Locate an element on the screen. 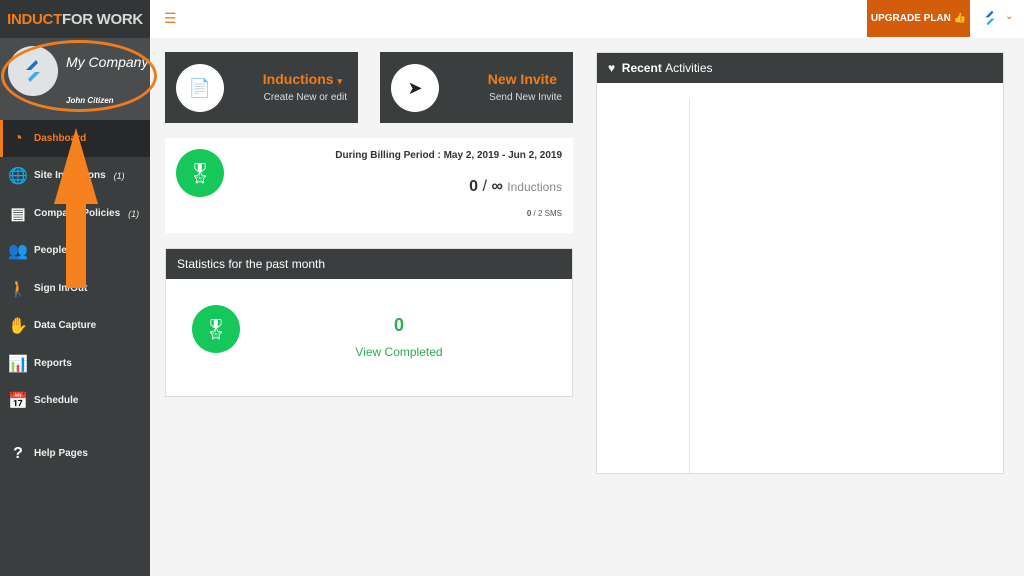  walking-icon: 🚶 is located at coordinates (18, 289).